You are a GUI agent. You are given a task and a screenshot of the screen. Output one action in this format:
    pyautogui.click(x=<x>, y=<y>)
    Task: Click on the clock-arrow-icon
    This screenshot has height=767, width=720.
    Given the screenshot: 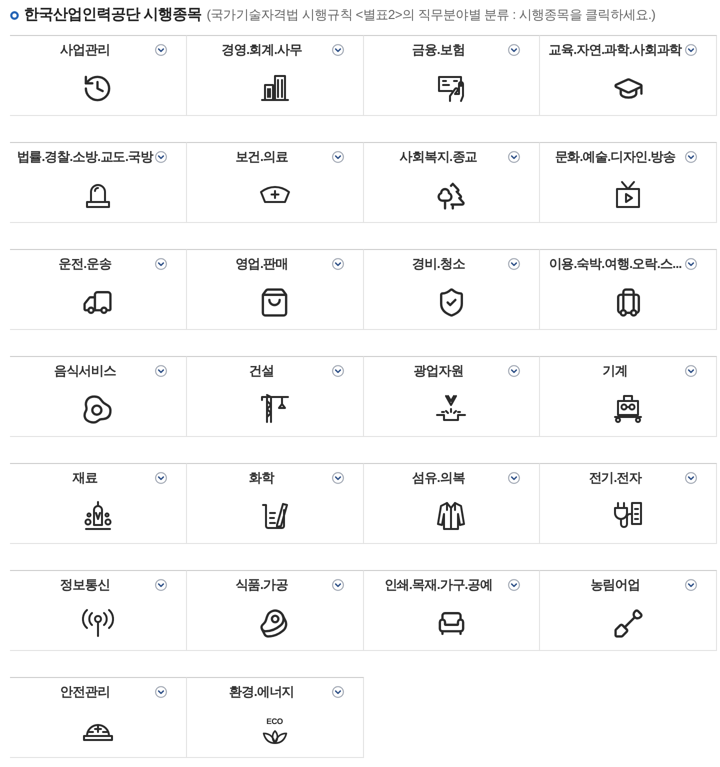 What is the action you would take?
    pyautogui.click(x=98, y=88)
    